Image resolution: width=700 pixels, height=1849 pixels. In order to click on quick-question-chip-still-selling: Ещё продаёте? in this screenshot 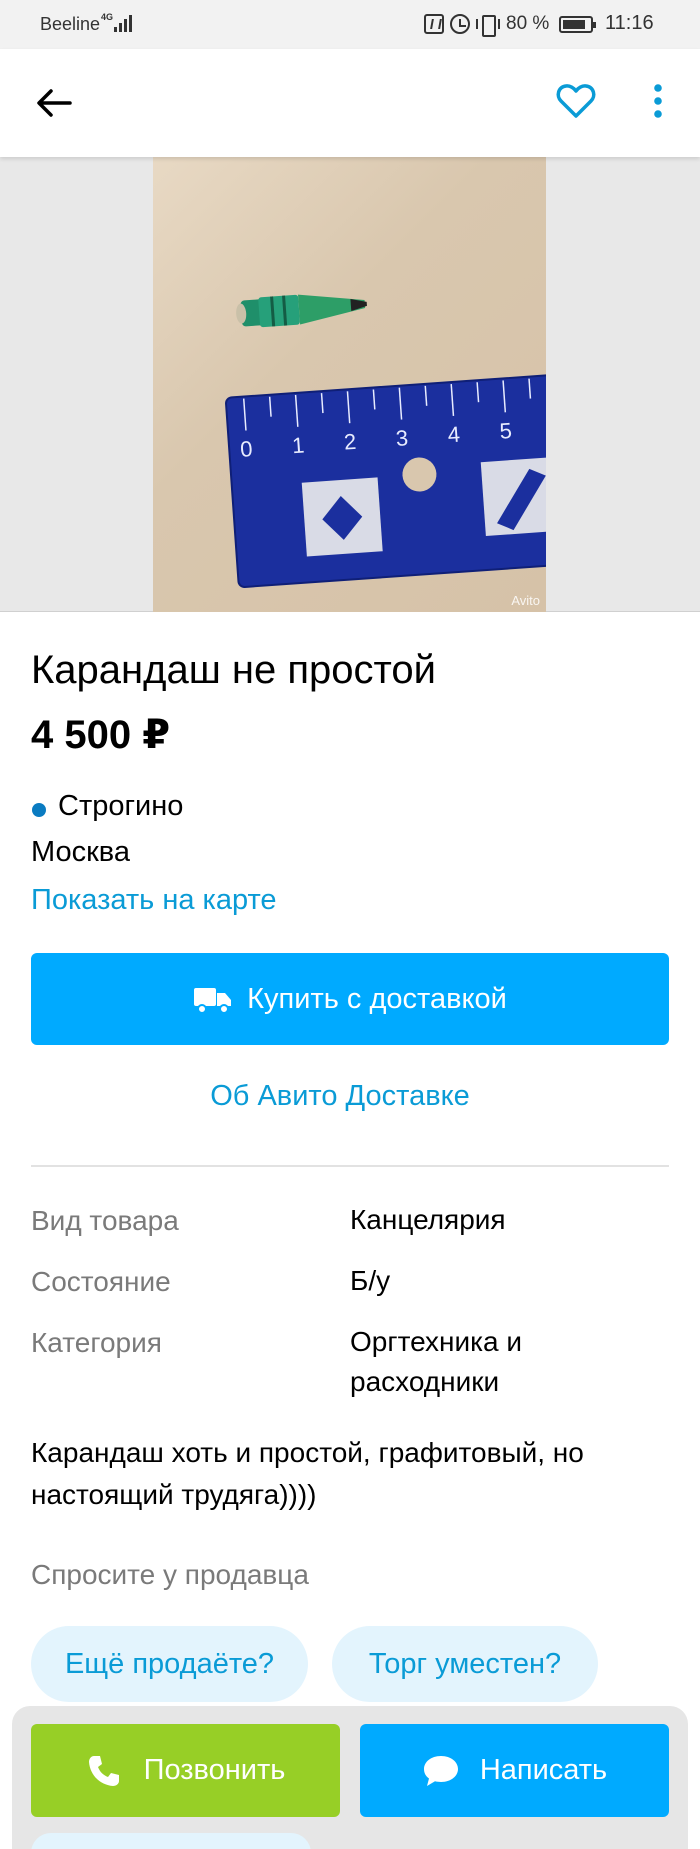, I will do `click(169, 1664)`.